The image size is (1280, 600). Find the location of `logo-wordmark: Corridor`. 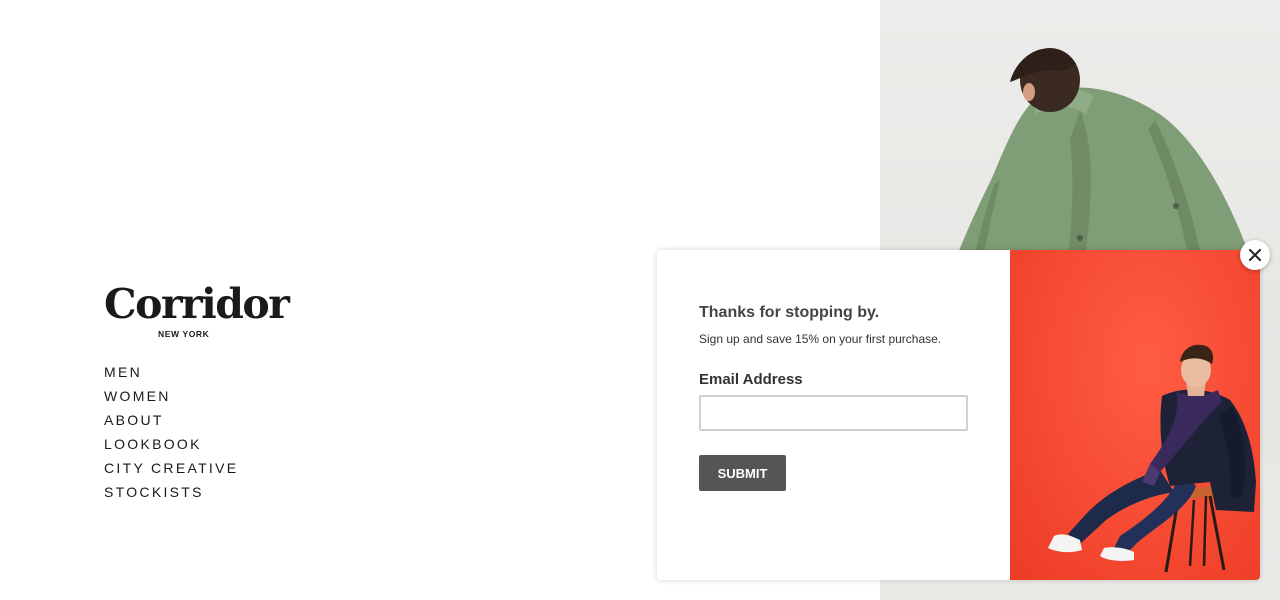

logo-wordmark: Corridor is located at coordinates (197, 304).